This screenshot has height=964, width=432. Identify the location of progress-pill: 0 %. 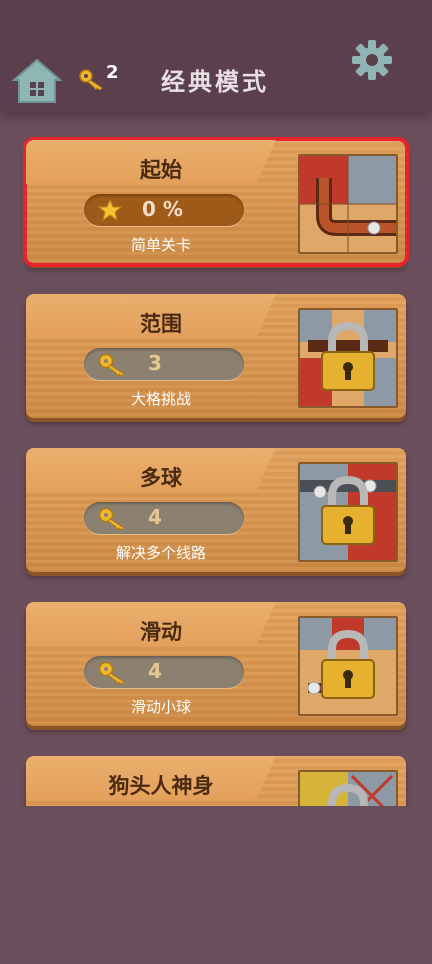
(164, 210).